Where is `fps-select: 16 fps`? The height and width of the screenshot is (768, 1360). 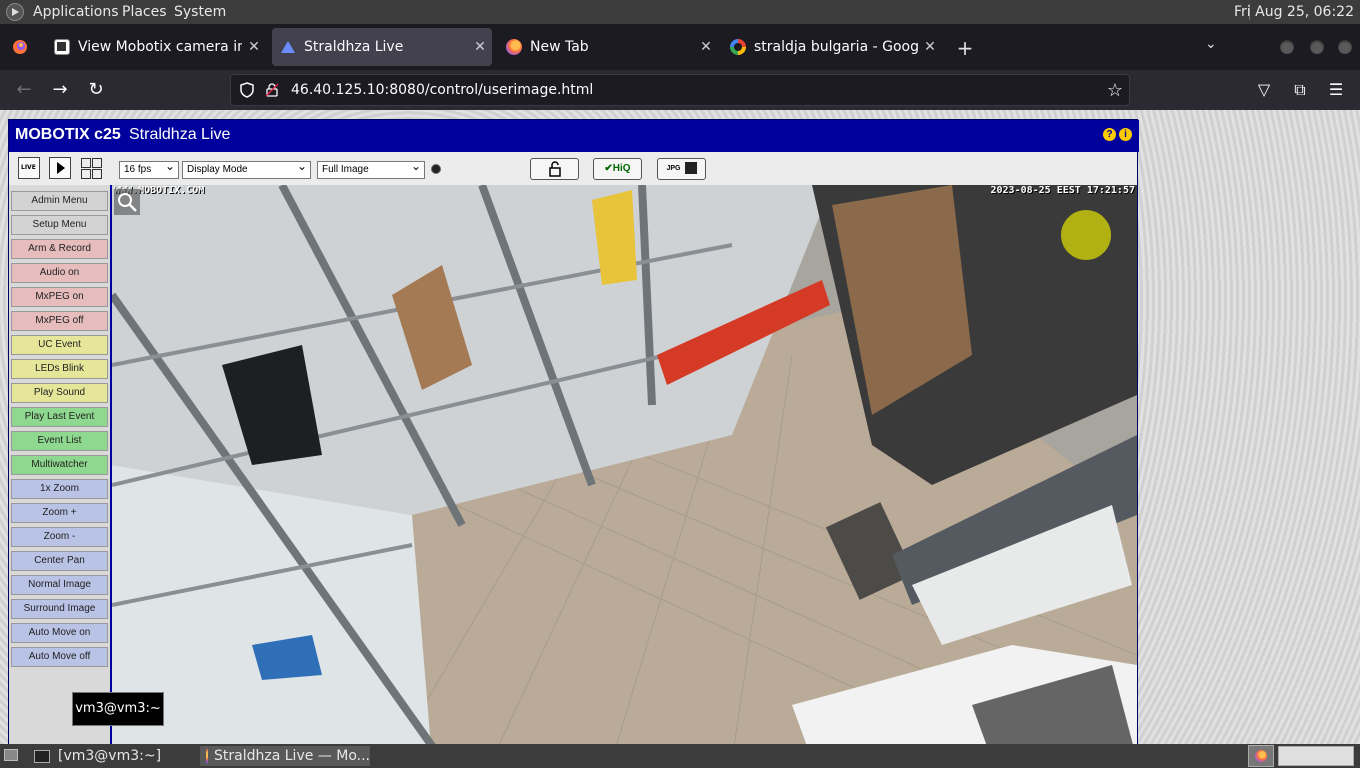 fps-select: 16 fps is located at coordinates (149, 168).